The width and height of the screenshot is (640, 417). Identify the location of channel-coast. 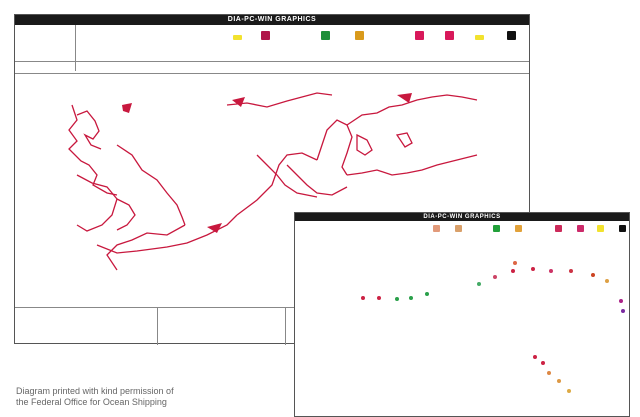
(167, 234).